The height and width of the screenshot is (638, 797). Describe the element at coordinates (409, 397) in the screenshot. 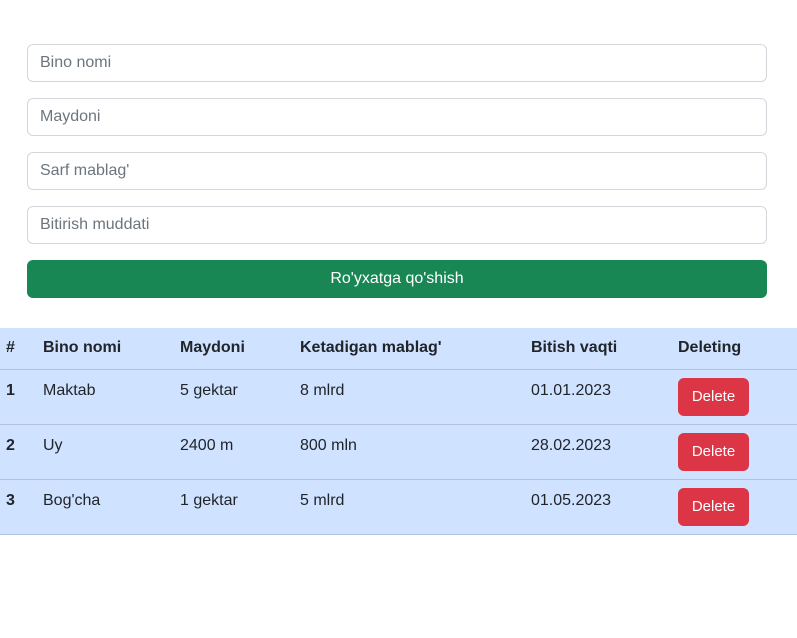

I see `row-cost: 8 mlrd` at that location.